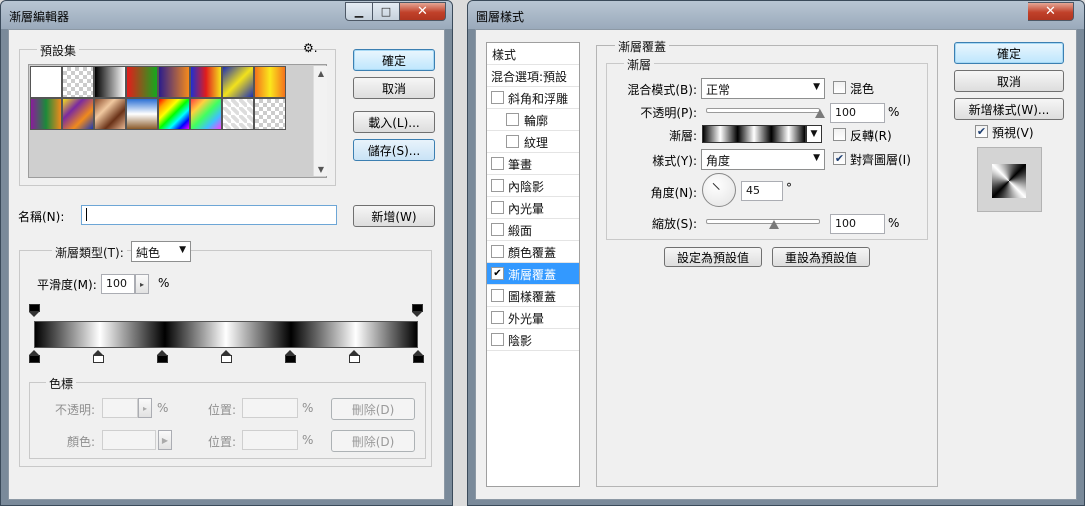 This screenshot has width=1085, height=506. What do you see at coordinates (821, 257) in the screenshot?
I see `reset-default-button: 重設為預設值` at bounding box center [821, 257].